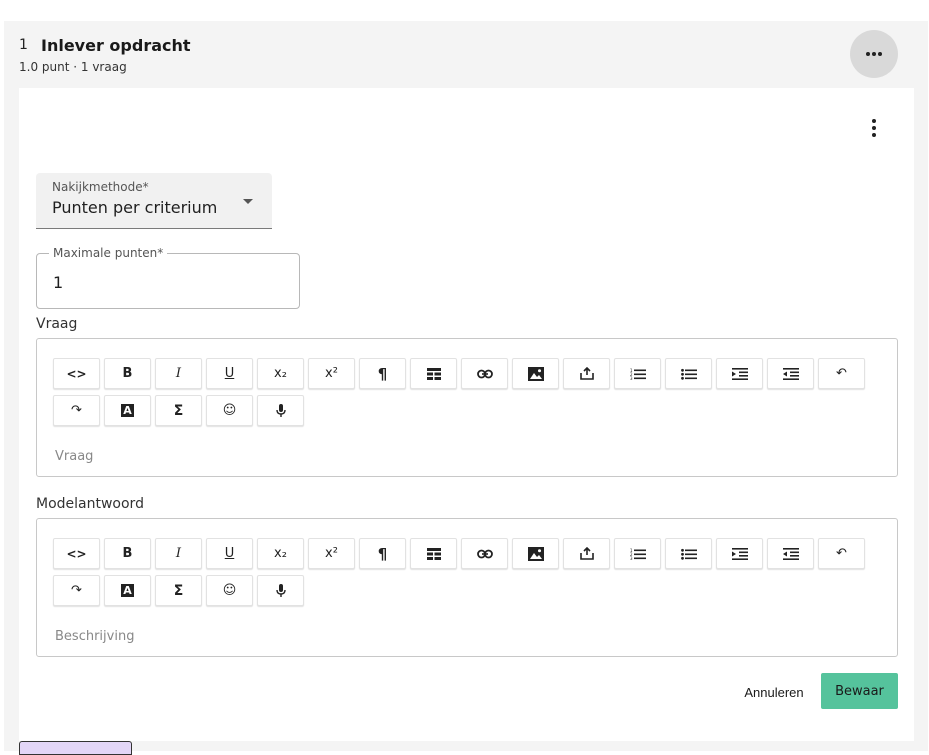 This screenshot has height=755, width=929. I want to click on bullet-list-icon, so click(688, 374).